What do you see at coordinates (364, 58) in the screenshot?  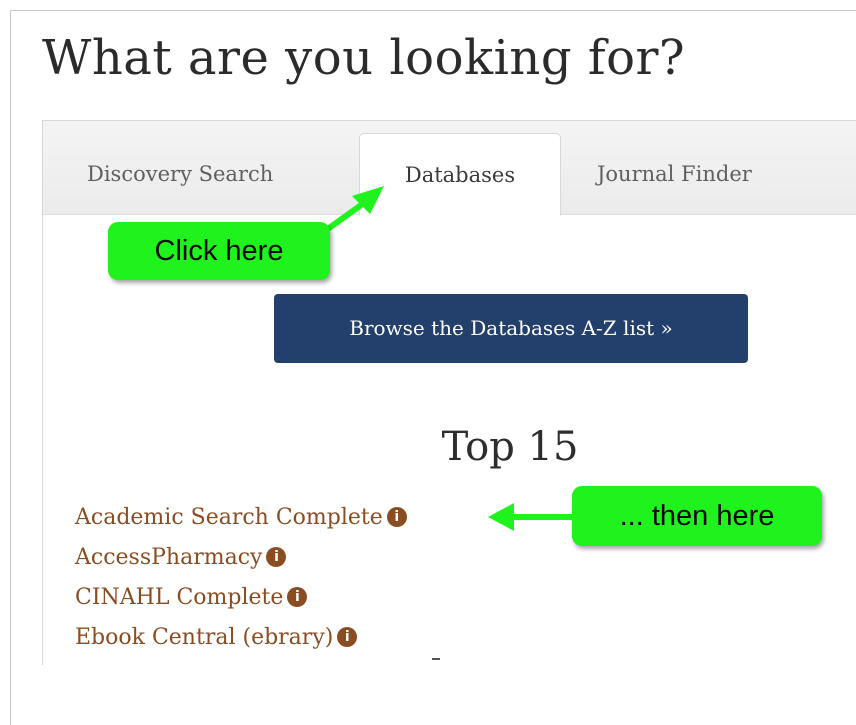 I see `page-title: What are you looking for?` at bounding box center [364, 58].